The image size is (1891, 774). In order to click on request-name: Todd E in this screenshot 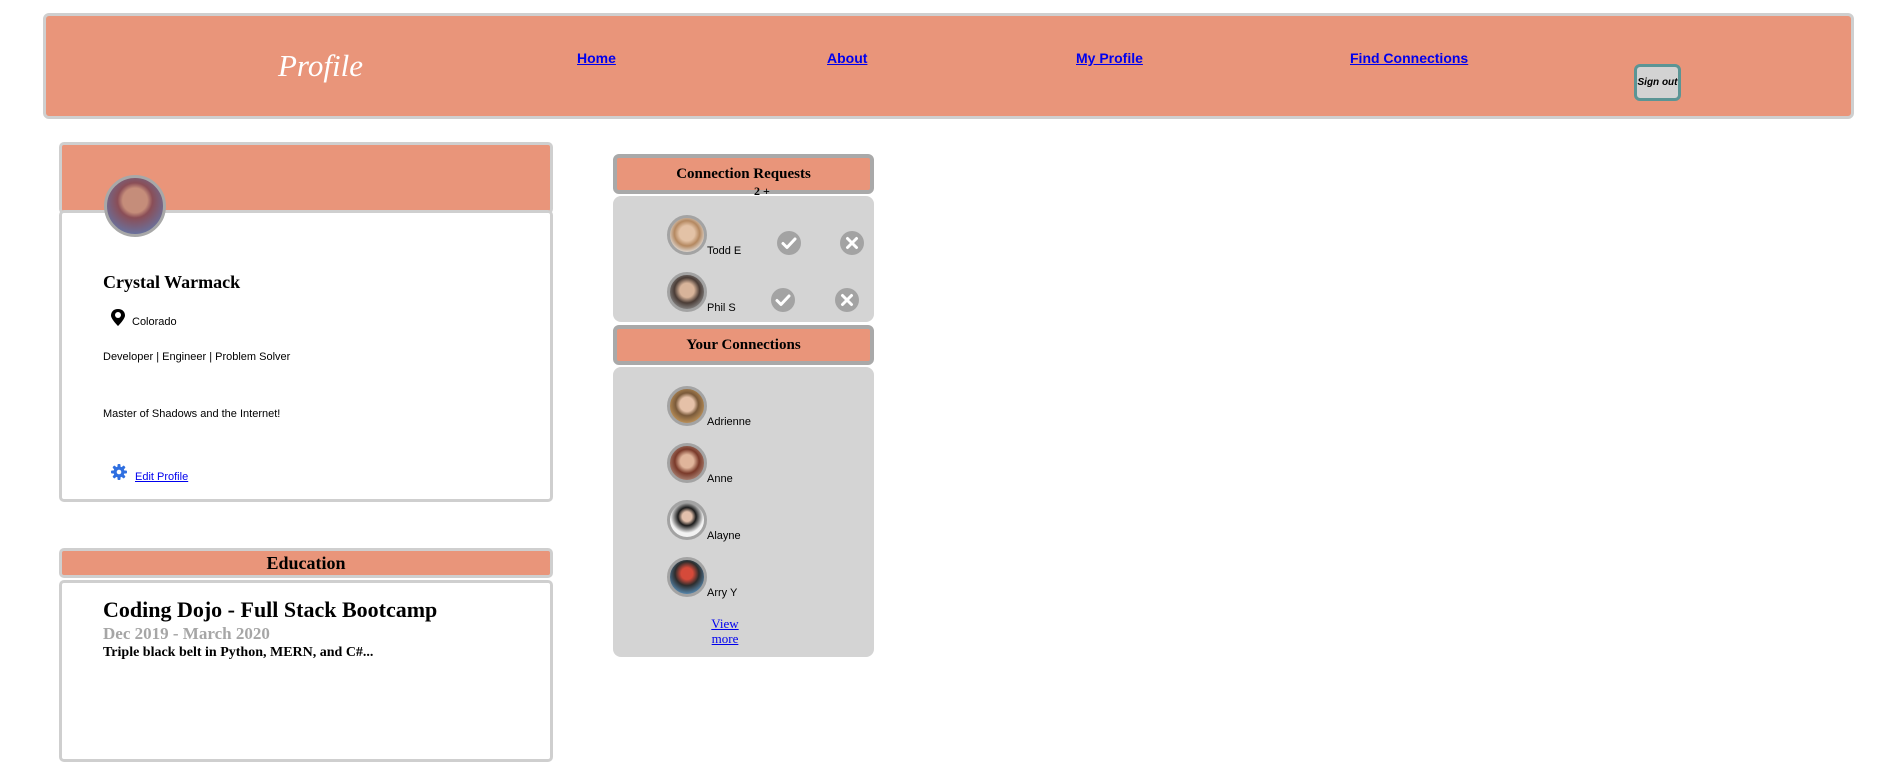, I will do `click(724, 251)`.